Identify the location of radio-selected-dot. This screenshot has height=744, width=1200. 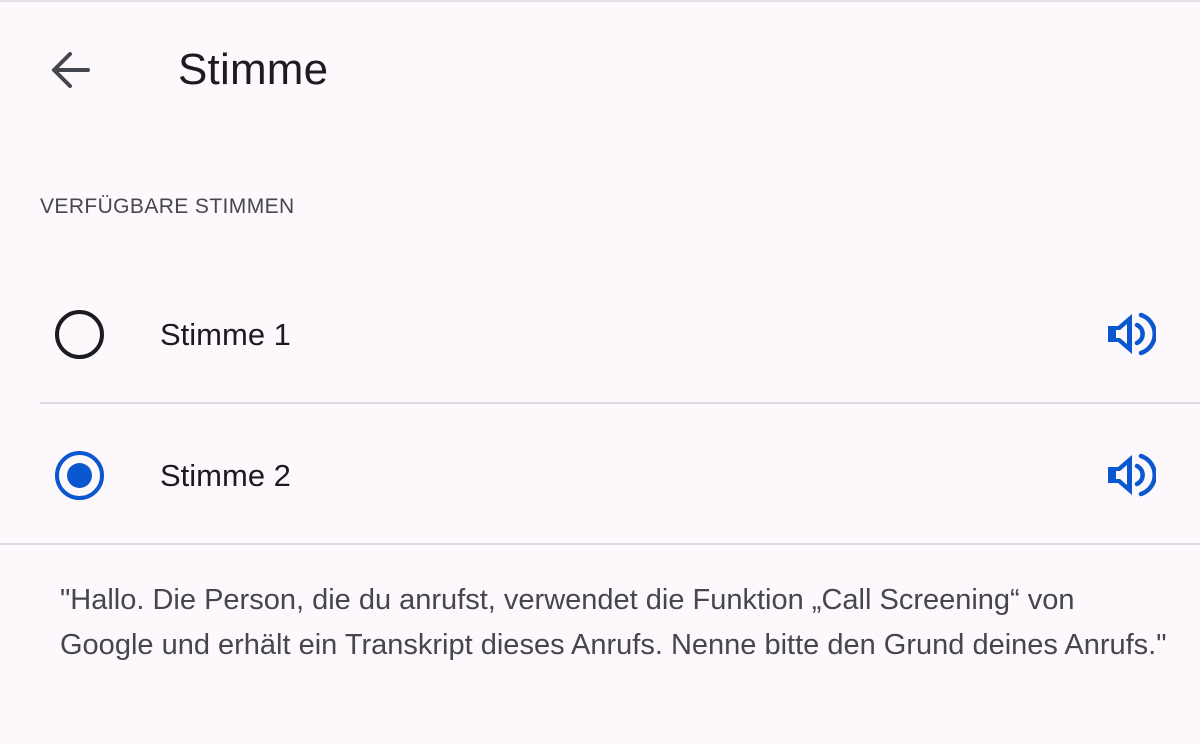
(79, 475).